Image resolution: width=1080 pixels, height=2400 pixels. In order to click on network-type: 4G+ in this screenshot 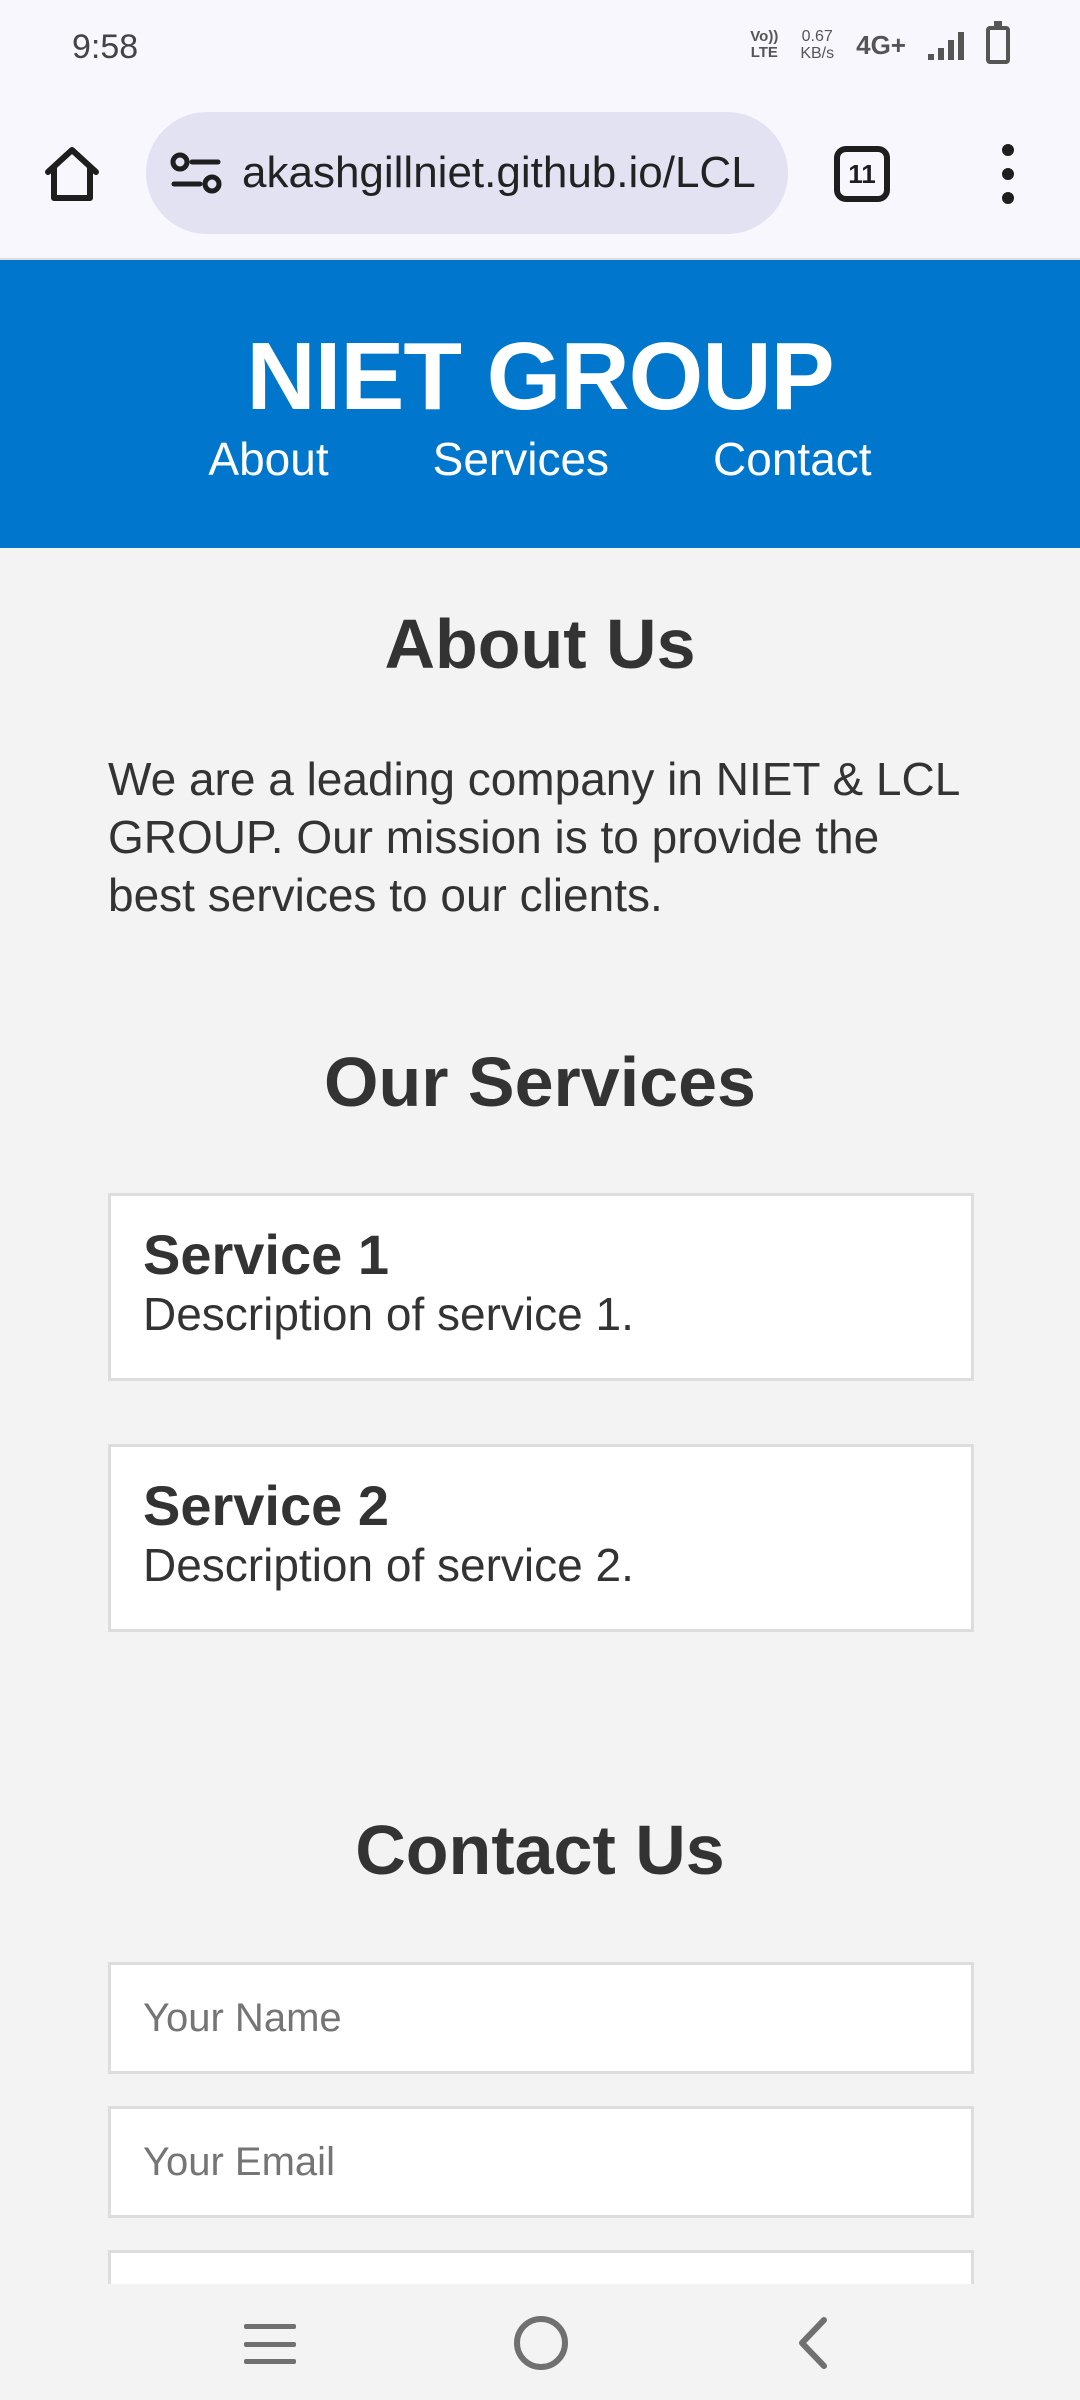, I will do `click(881, 44)`.